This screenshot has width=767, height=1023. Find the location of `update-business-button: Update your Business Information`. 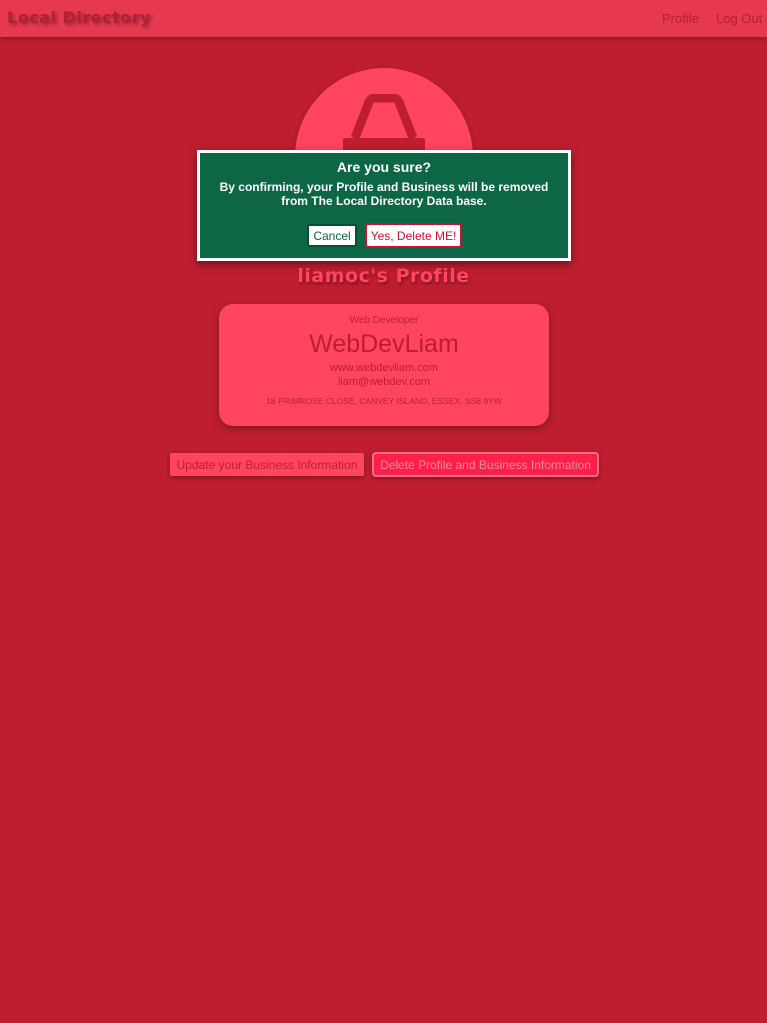

update-business-button: Update your Business Information is located at coordinates (267, 464).